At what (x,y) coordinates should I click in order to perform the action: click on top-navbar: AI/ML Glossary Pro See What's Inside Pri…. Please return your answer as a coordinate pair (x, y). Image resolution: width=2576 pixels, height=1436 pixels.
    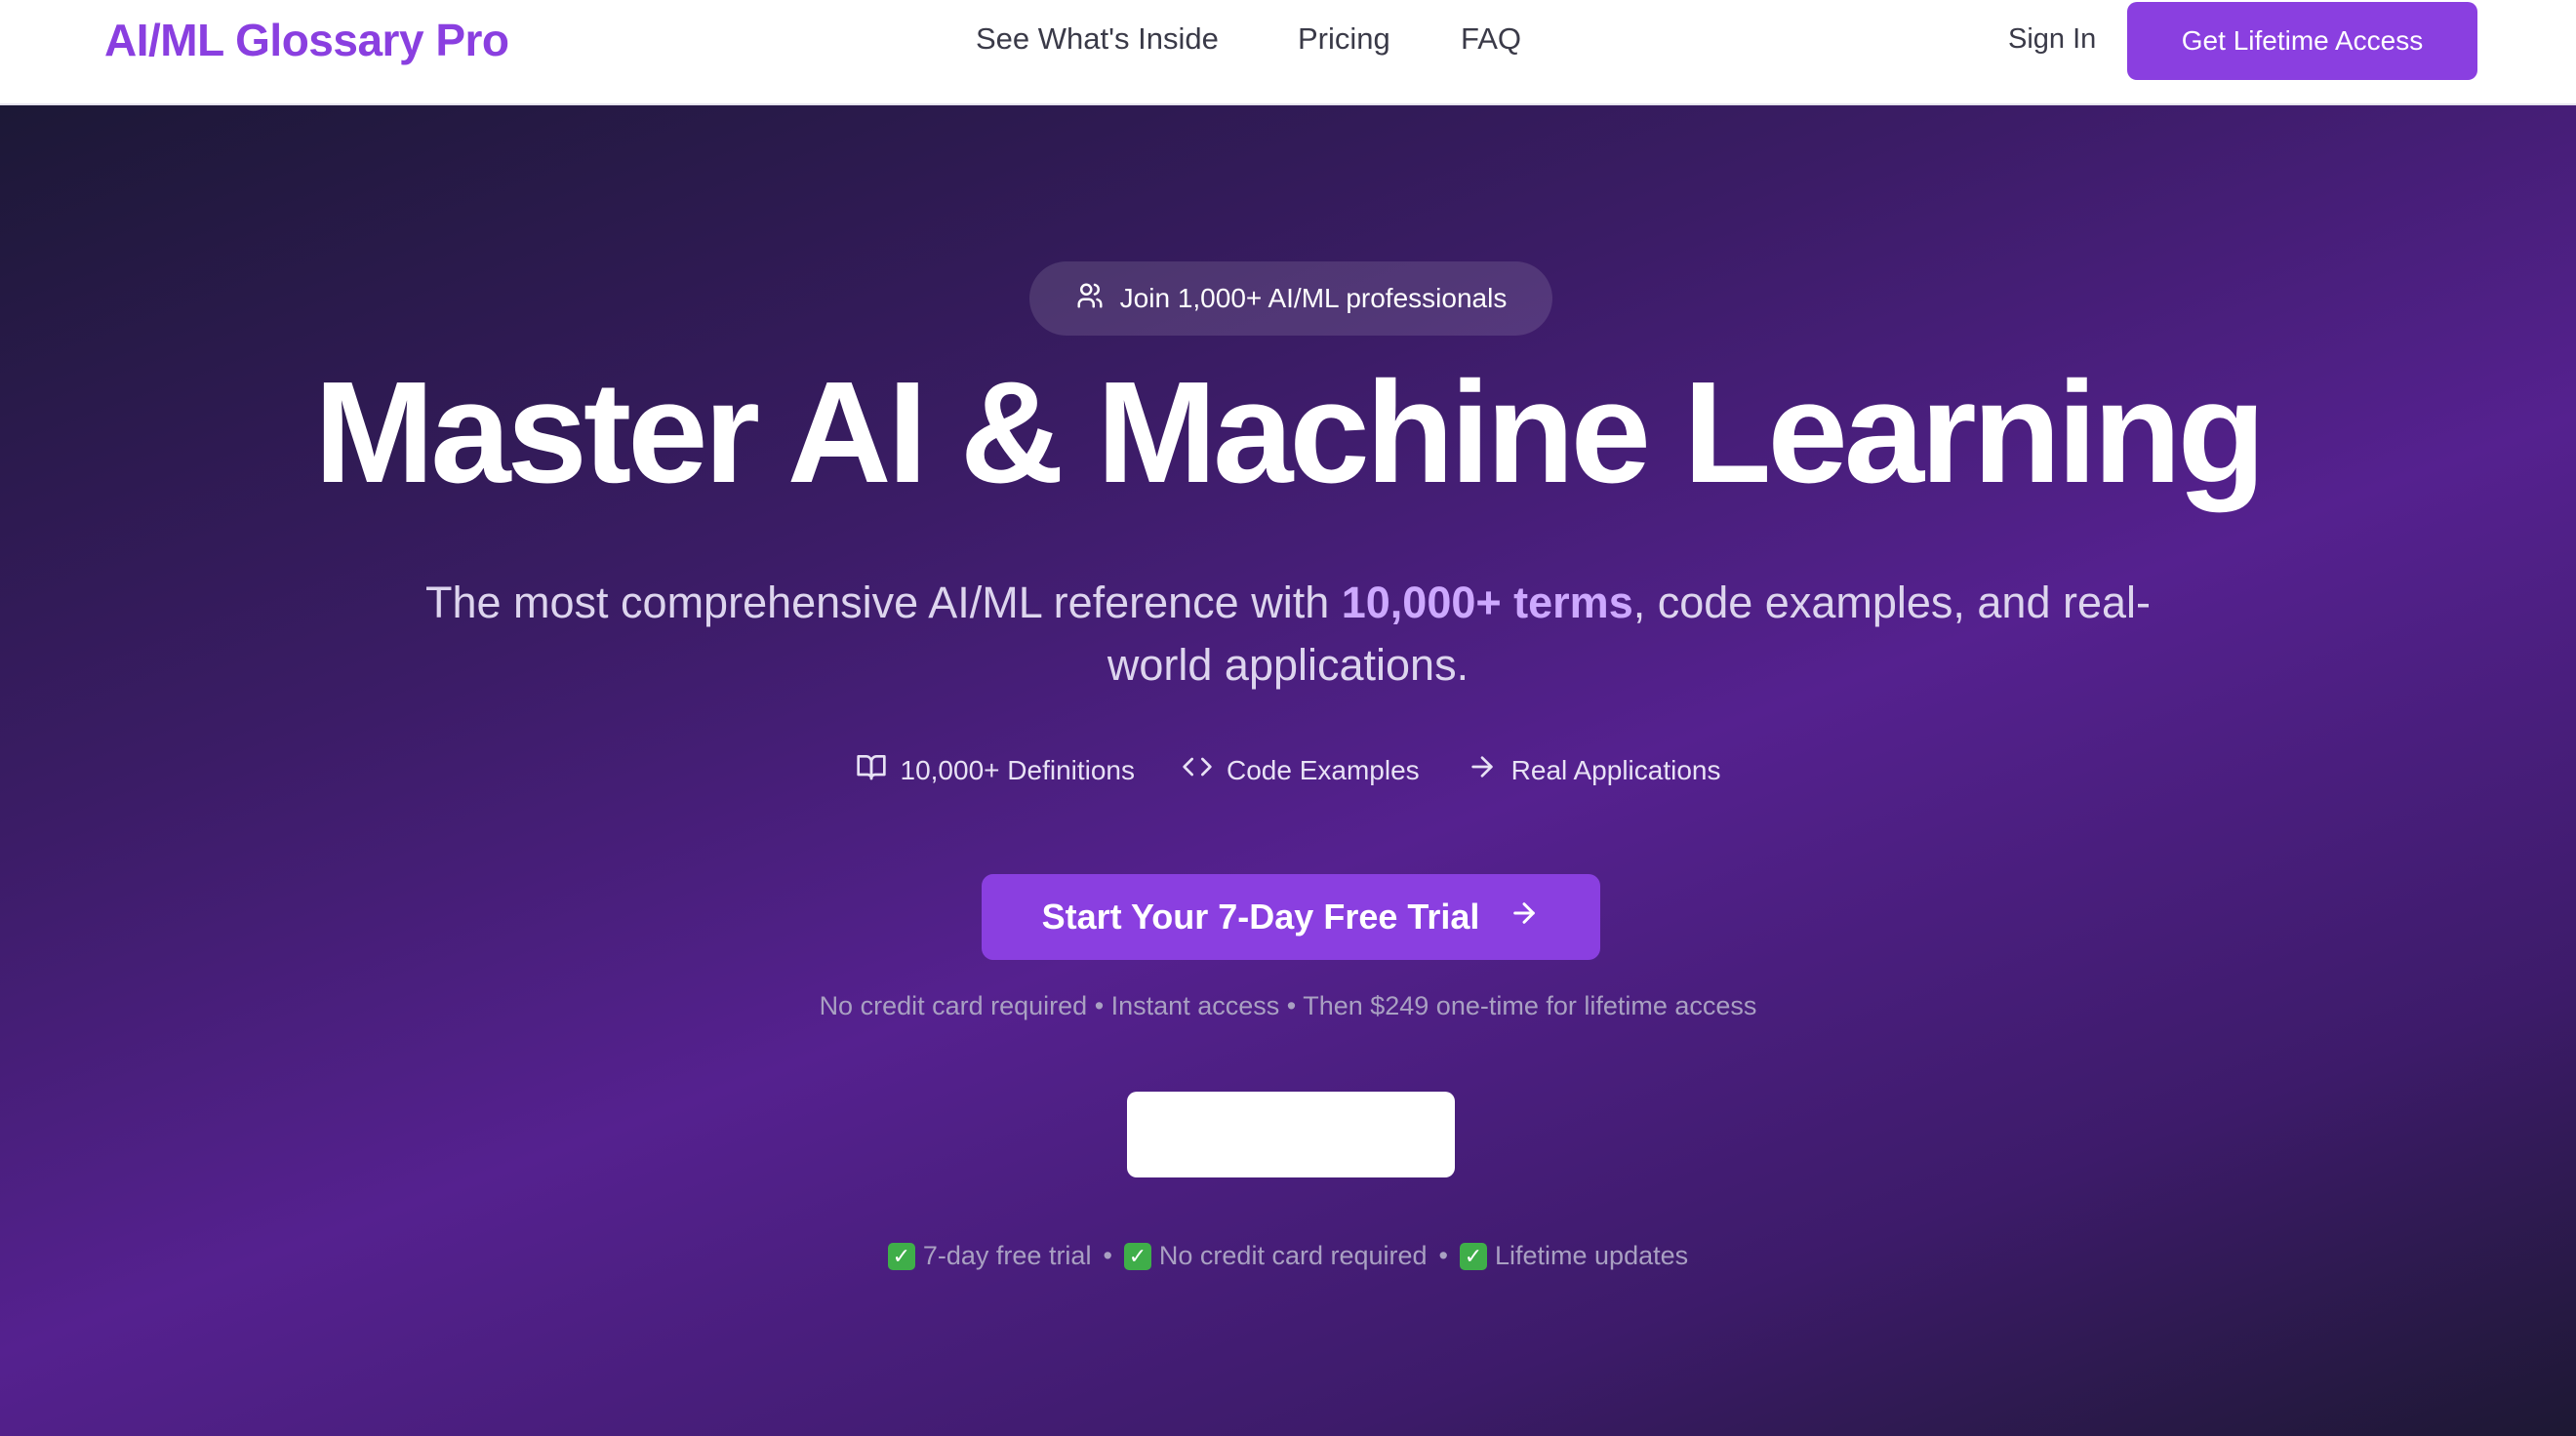
    Looking at the image, I should click on (1288, 52).